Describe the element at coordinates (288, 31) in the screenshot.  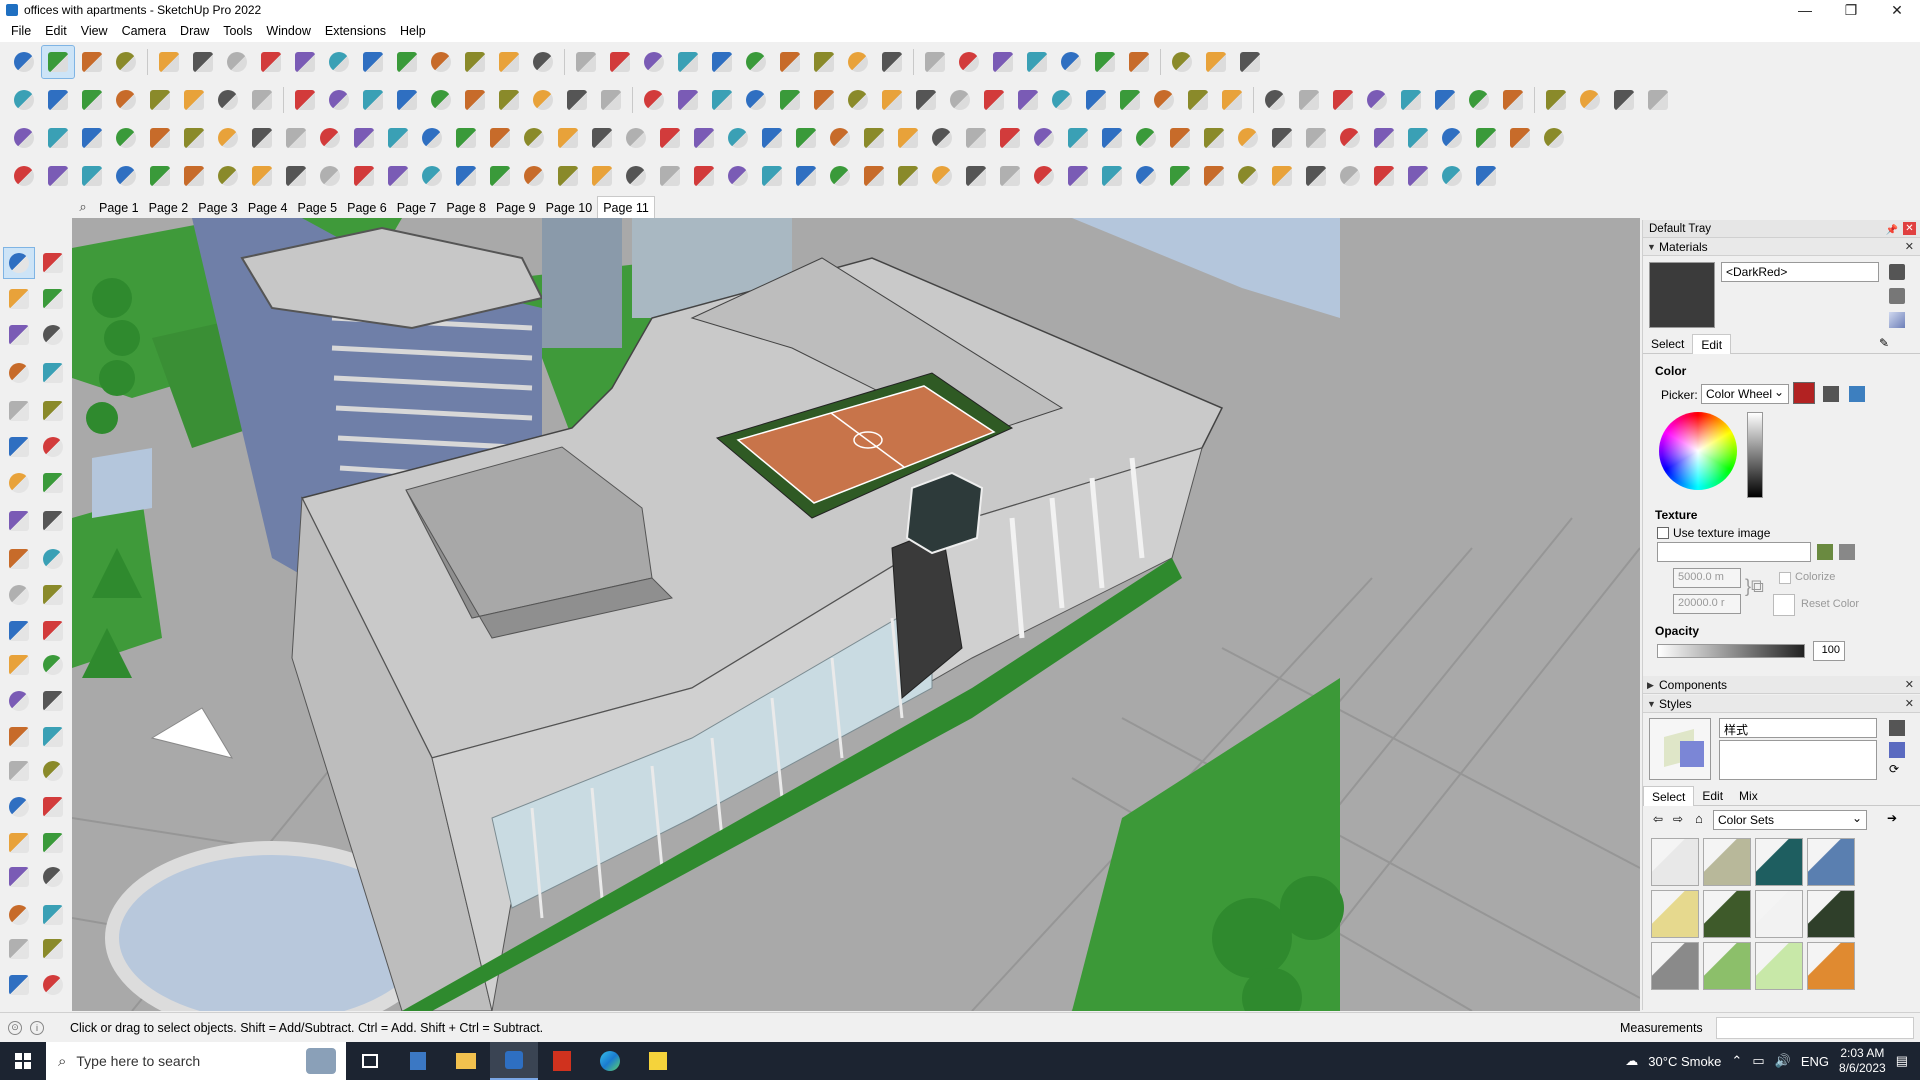
I see `menu-window: Window` at that location.